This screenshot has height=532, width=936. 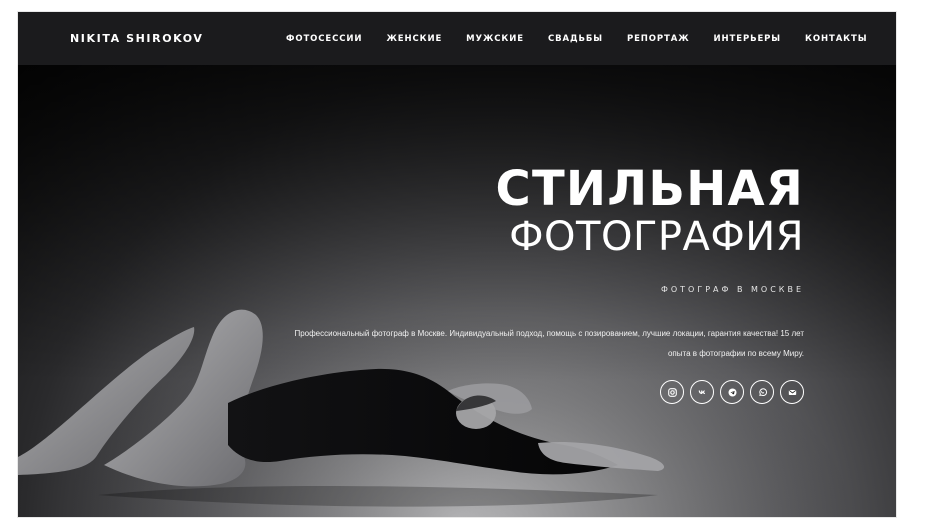 What do you see at coordinates (137, 38) in the screenshot?
I see `brand-logo: NIKITA SHIROKOV` at bounding box center [137, 38].